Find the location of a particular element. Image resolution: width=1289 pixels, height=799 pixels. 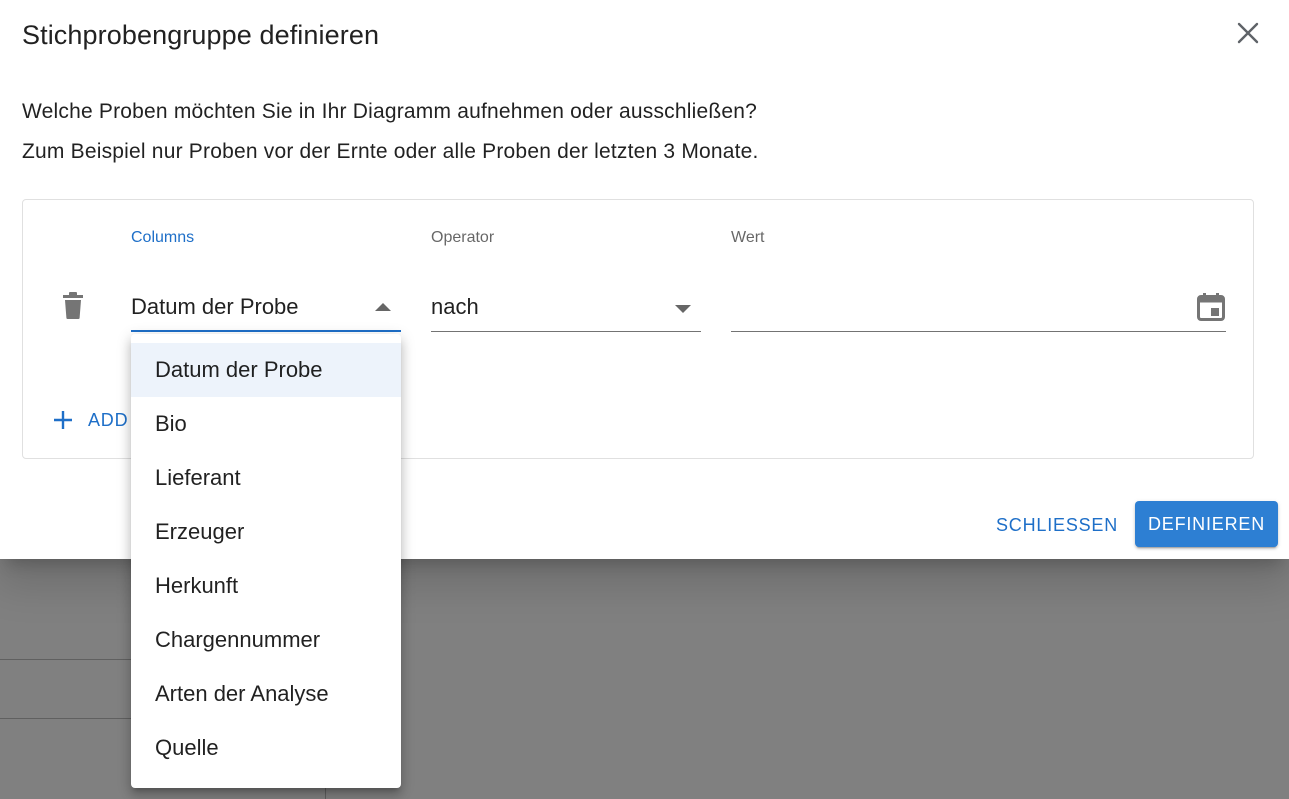

value-date-input is located at coordinates (978, 307).